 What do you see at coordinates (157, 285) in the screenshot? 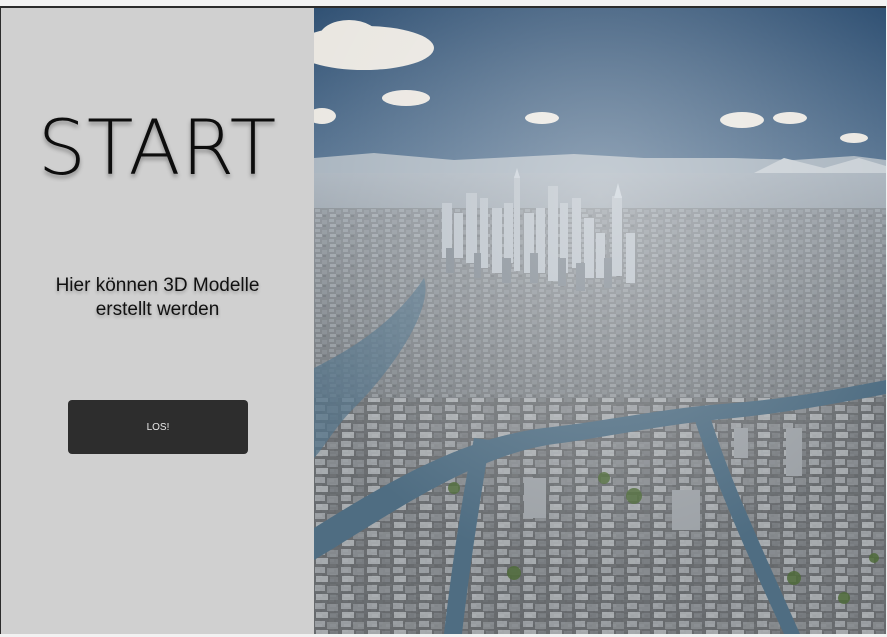
I see `subtitle-line-1: Hier können 3D Modelle` at bounding box center [157, 285].